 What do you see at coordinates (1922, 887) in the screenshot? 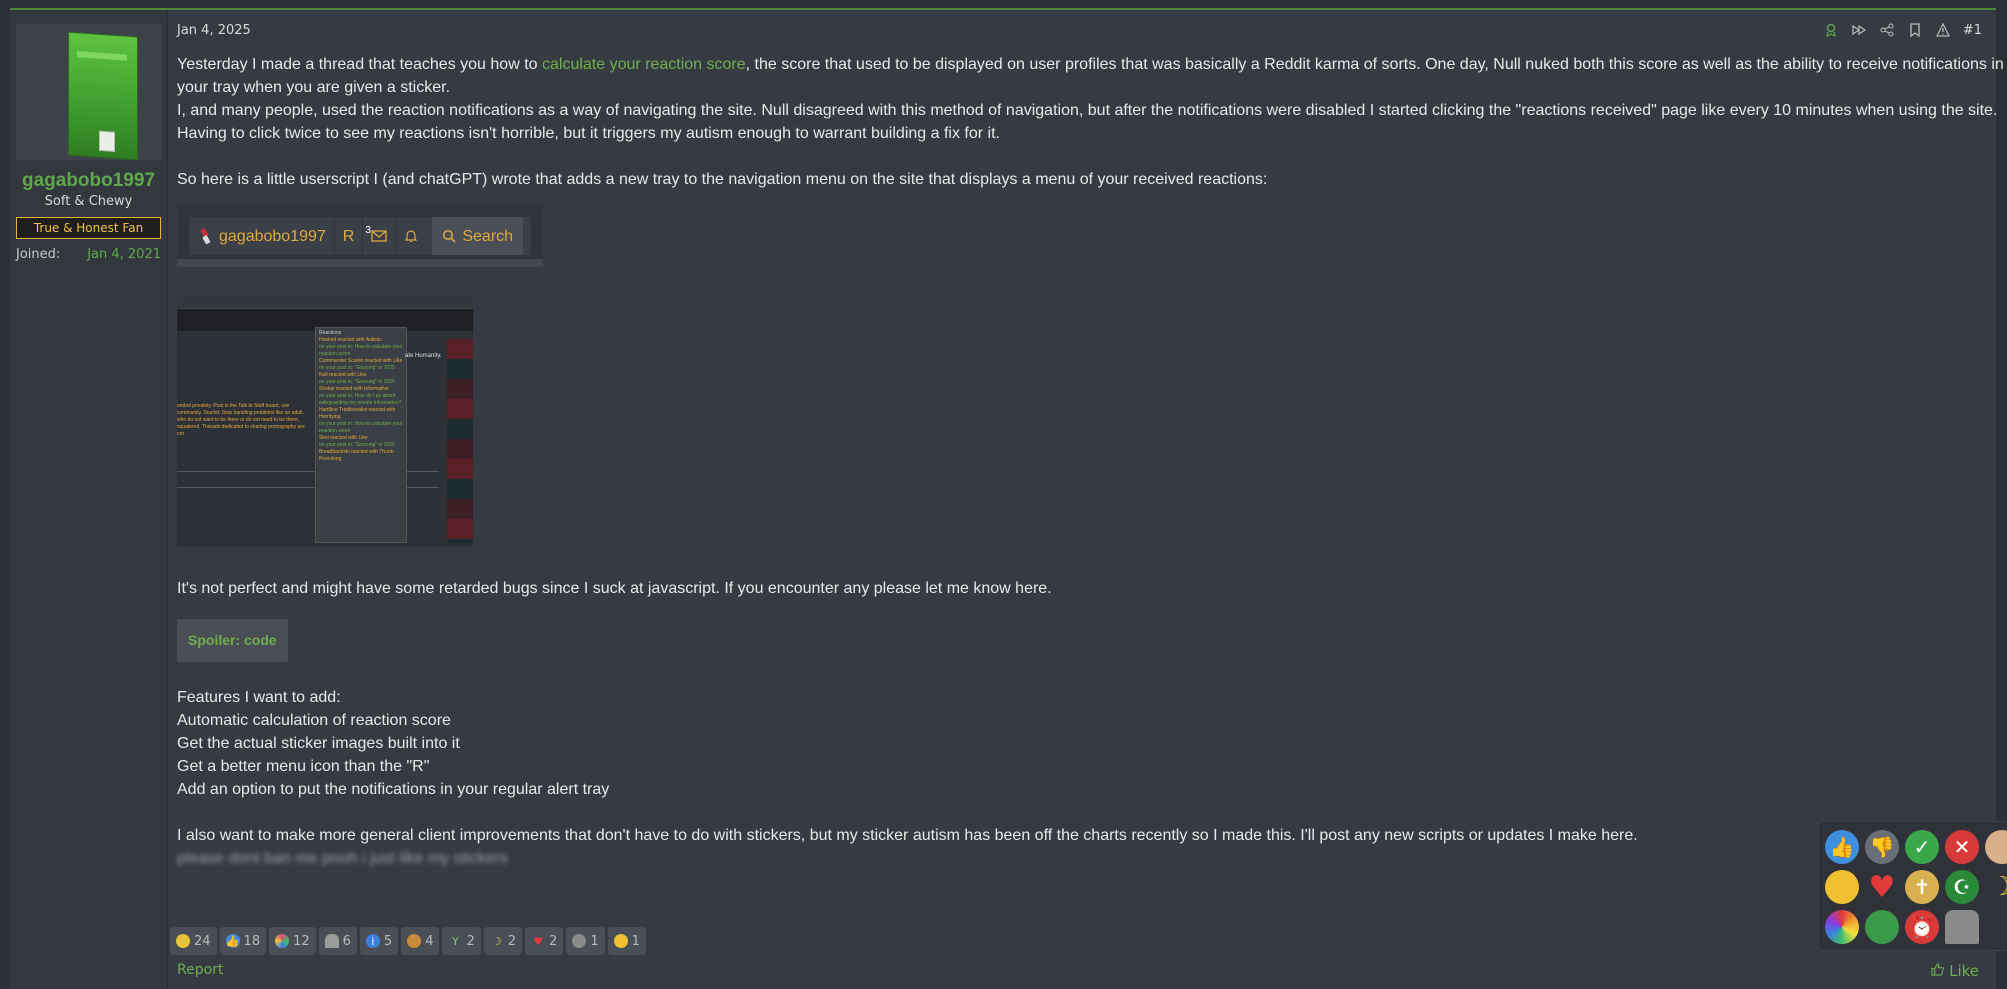
I see `cross-icon: ✝` at bounding box center [1922, 887].